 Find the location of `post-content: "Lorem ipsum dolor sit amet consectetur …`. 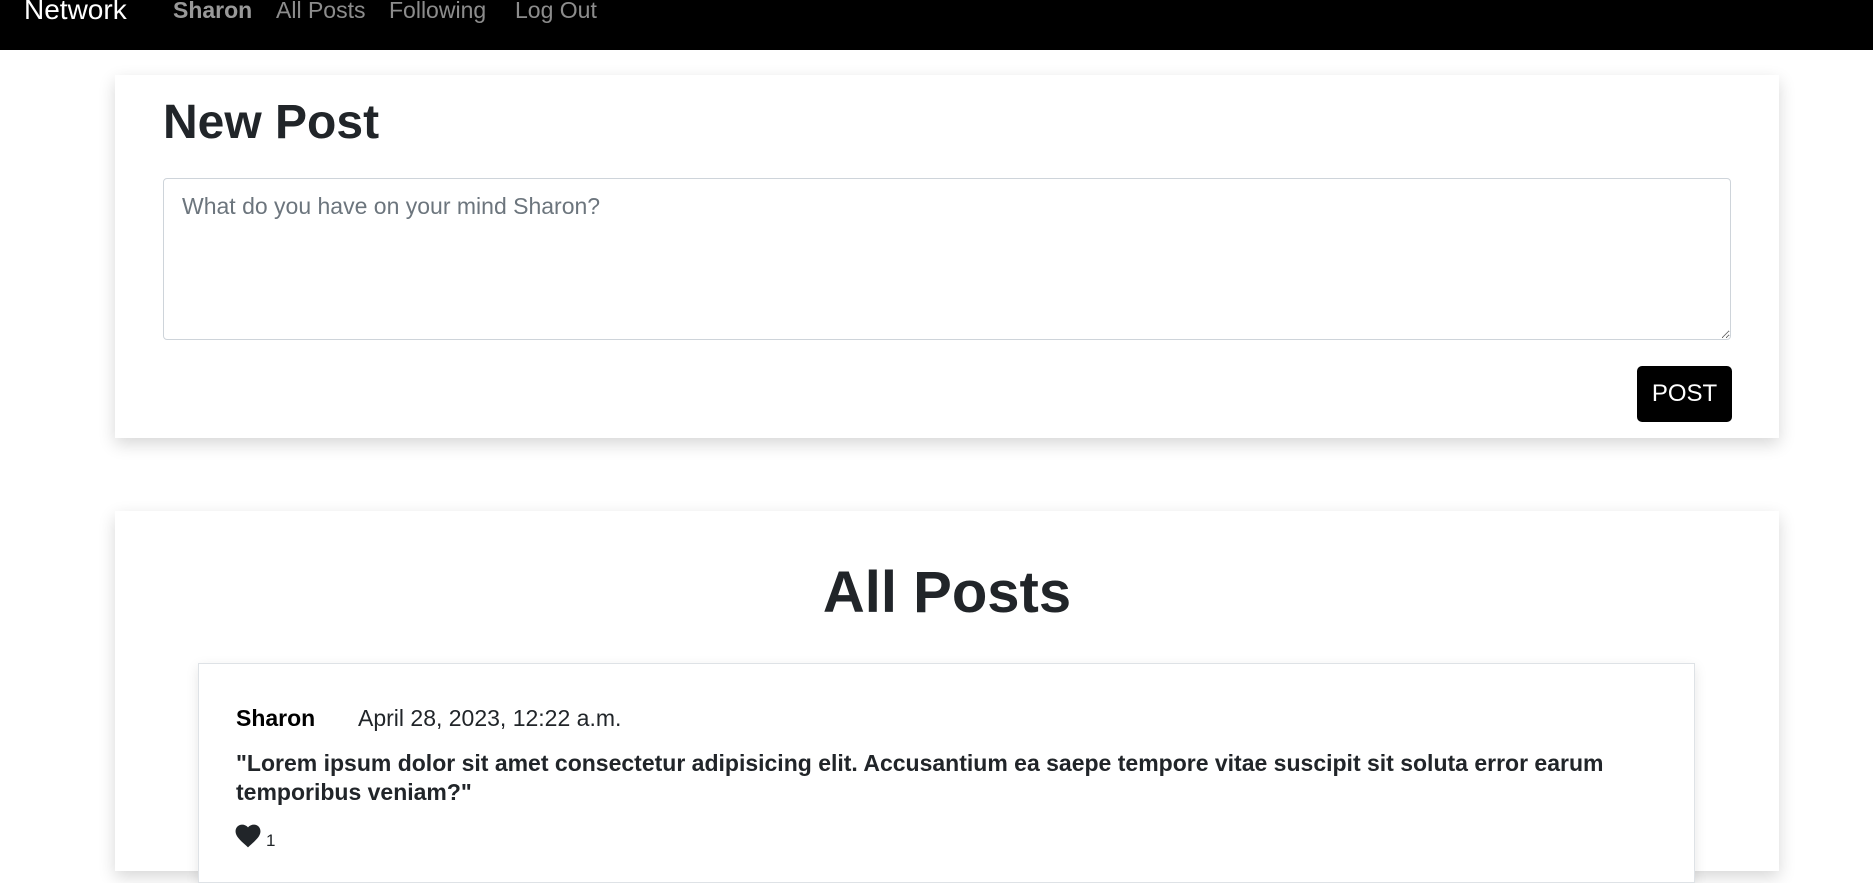

post-content: "Lorem ipsum dolor sit amet consectetur … is located at coordinates (920, 777).